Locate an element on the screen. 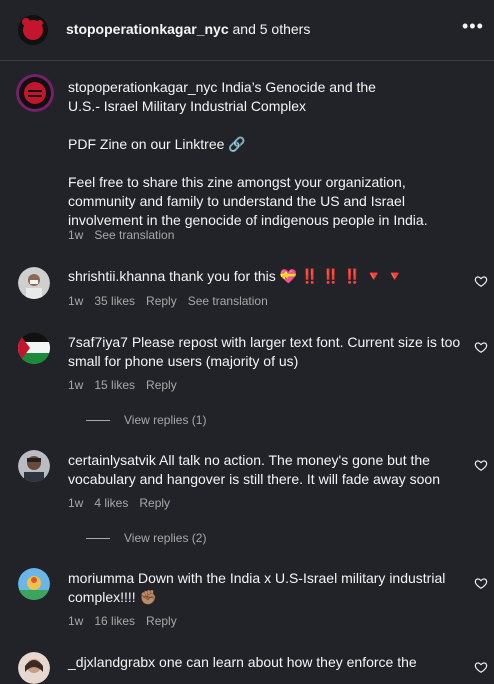 Image resolution: width=494 pixels, height=684 pixels. caption-meta: 1w See translation is located at coordinates (126, 235).